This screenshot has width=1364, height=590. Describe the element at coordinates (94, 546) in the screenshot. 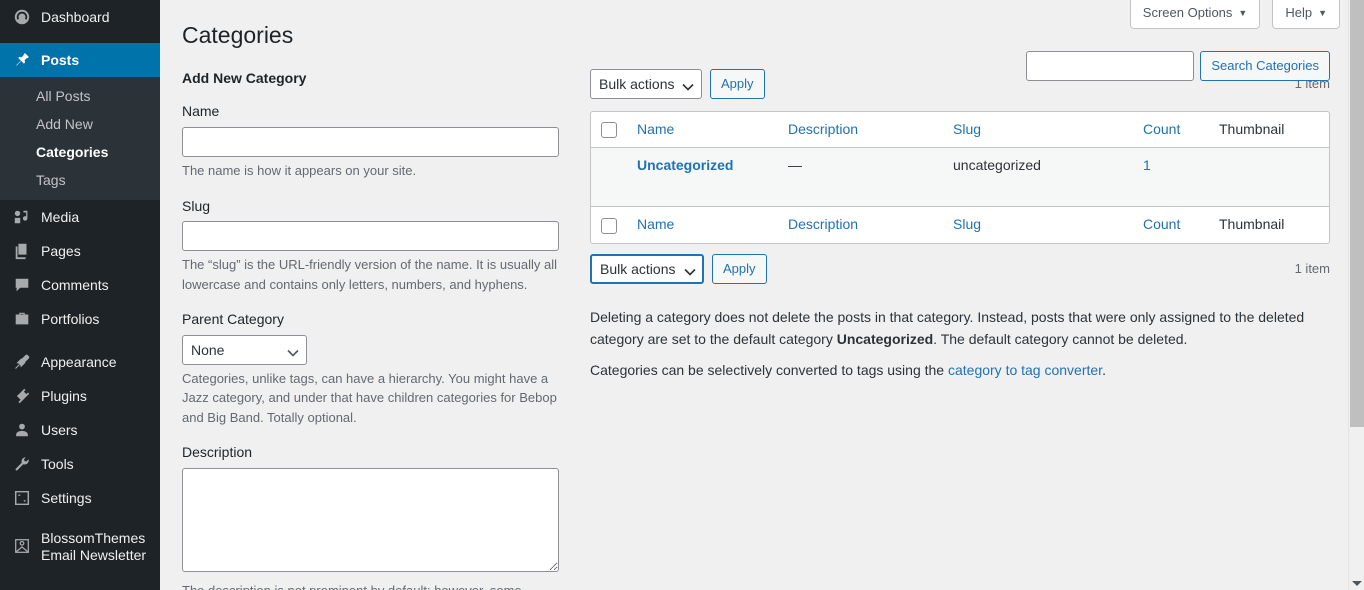

I see `sidebar-item-label: BlossomThemes Email Newsletter` at that location.